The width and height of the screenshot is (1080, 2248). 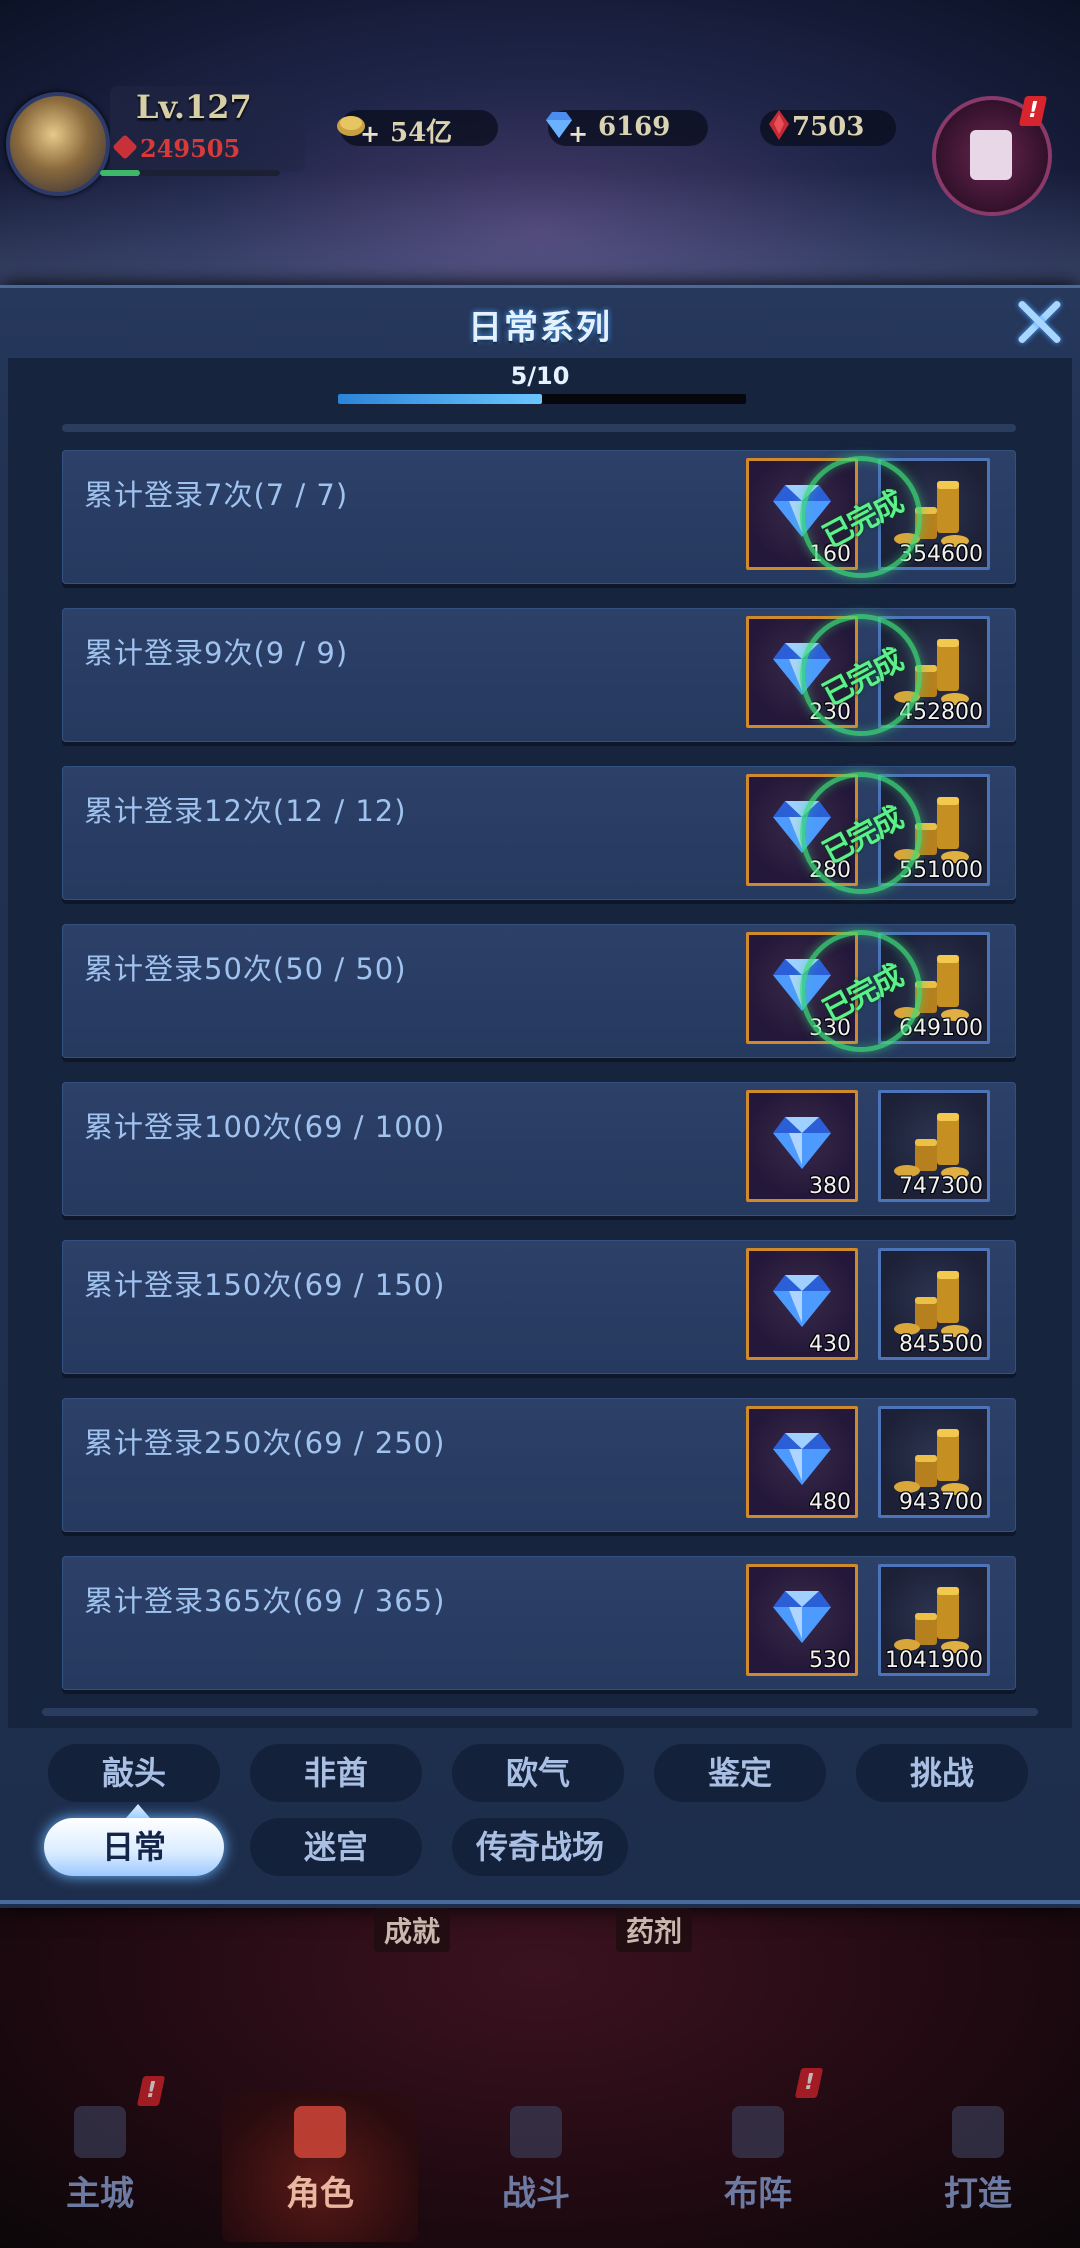 I want to click on castle-icon, so click(x=100, y=2132).